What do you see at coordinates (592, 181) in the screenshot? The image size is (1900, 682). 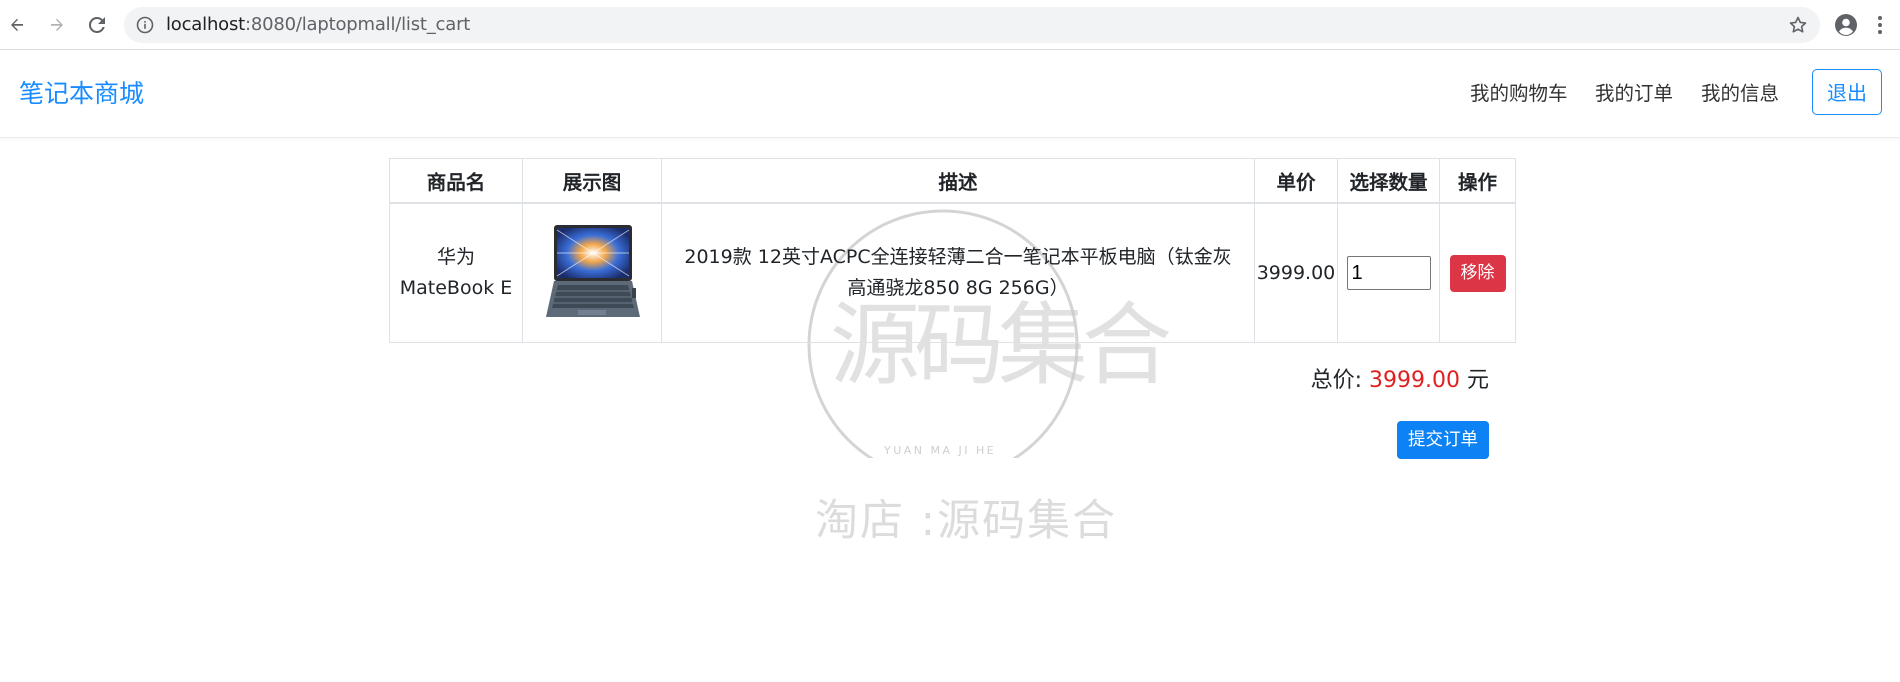 I see `header-image: 展示图` at bounding box center [592, 181].